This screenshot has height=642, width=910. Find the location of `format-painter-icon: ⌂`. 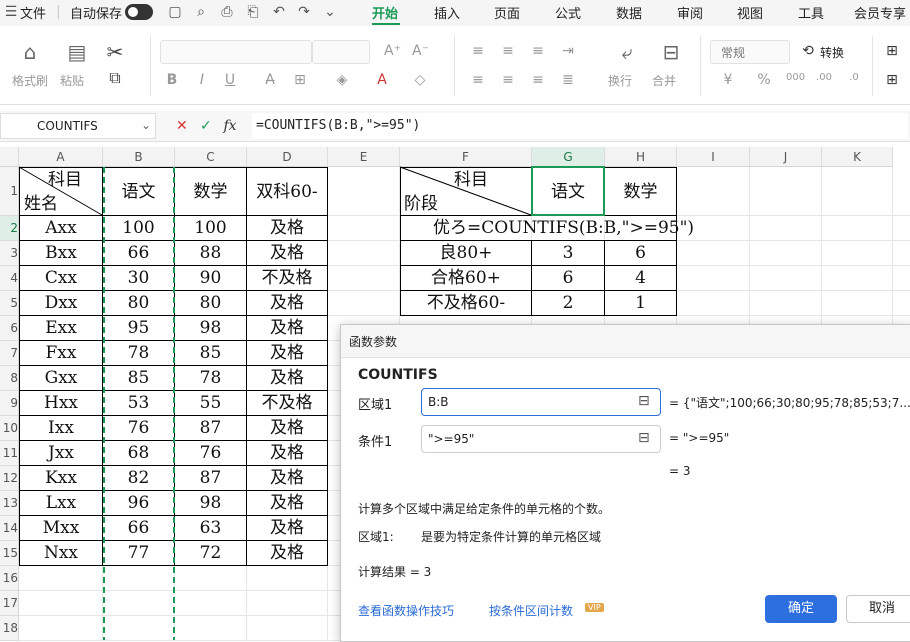

format-painter-icon: ⌂ is located at coordinates (30, 52).